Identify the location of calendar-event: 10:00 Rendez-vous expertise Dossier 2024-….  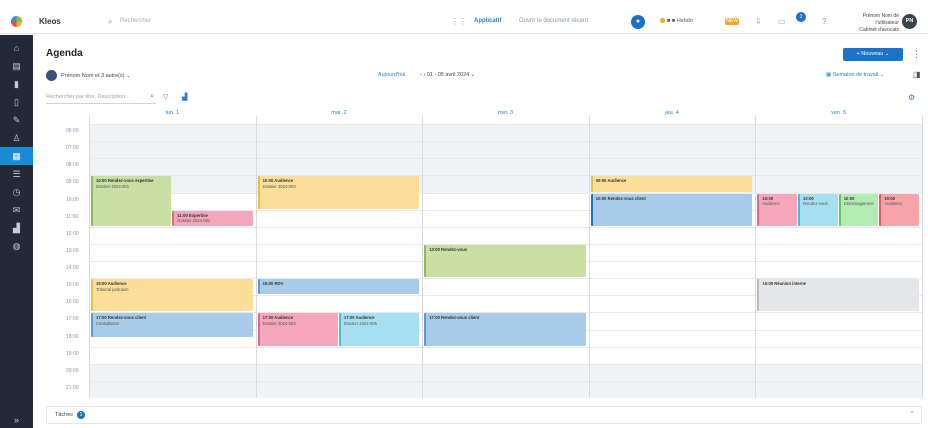
(131, 201).